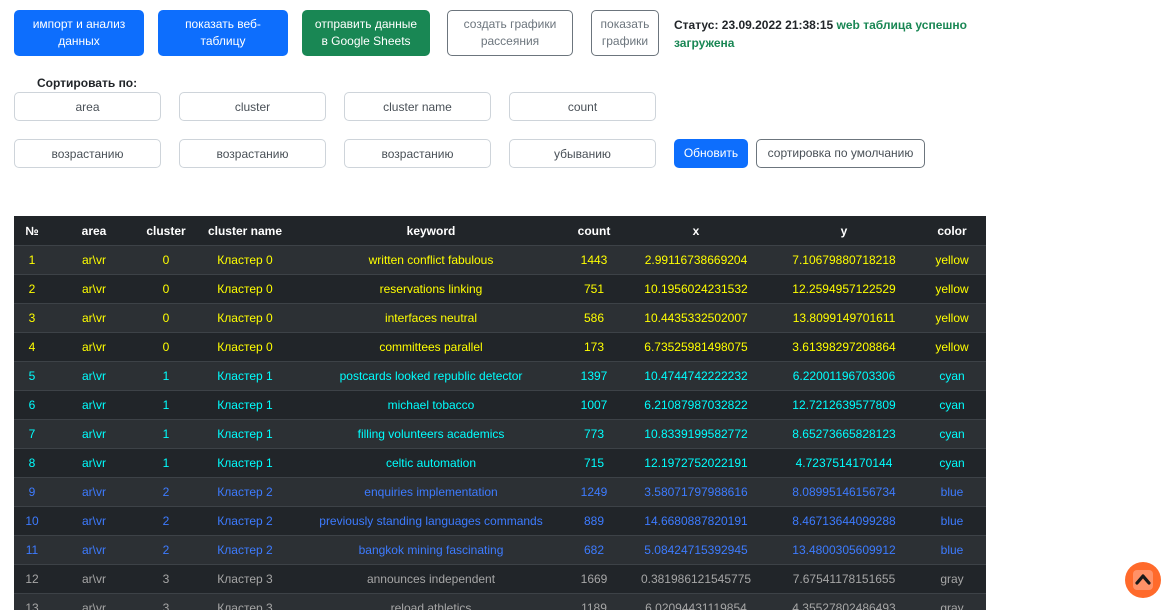 The image size is (1175, 610). What do you see at coordinates (582, 153) in the screenshot?
I see `sort-order-select-4: убыванию` at bounding box center [582, 153].